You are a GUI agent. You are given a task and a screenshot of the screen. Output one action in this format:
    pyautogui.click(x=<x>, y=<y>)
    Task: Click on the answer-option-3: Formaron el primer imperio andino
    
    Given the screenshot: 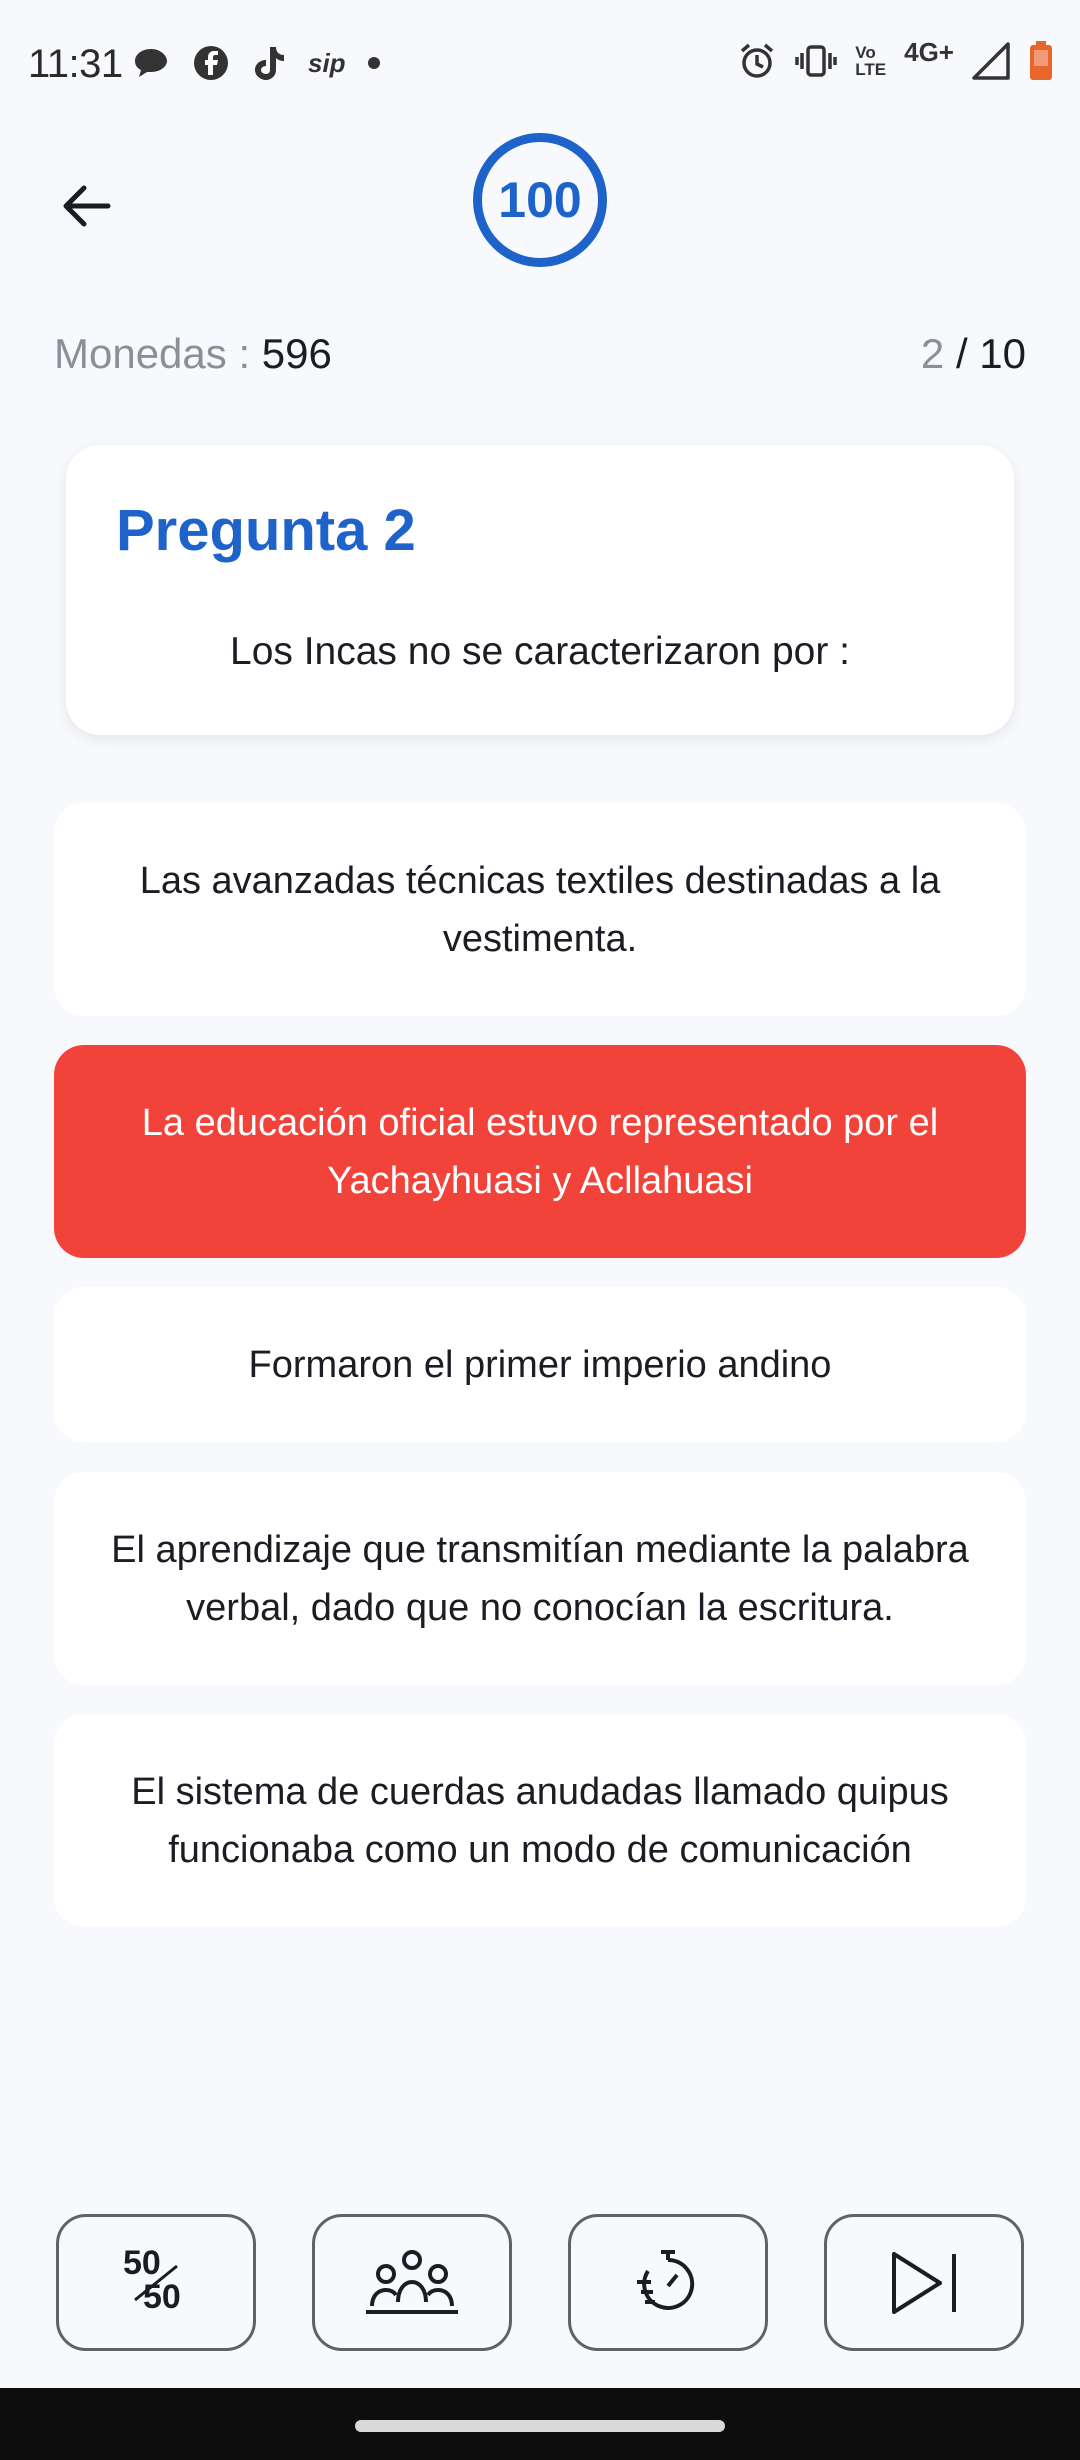 What is the action you would take?
    pyautogui.click(x=540, y=1364)
    